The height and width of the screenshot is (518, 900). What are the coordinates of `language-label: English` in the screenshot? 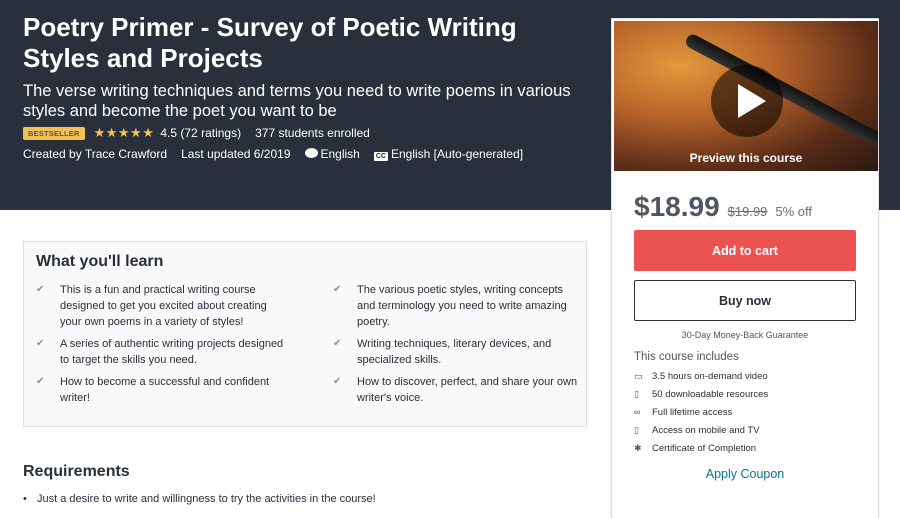 It's located at (340, 154).